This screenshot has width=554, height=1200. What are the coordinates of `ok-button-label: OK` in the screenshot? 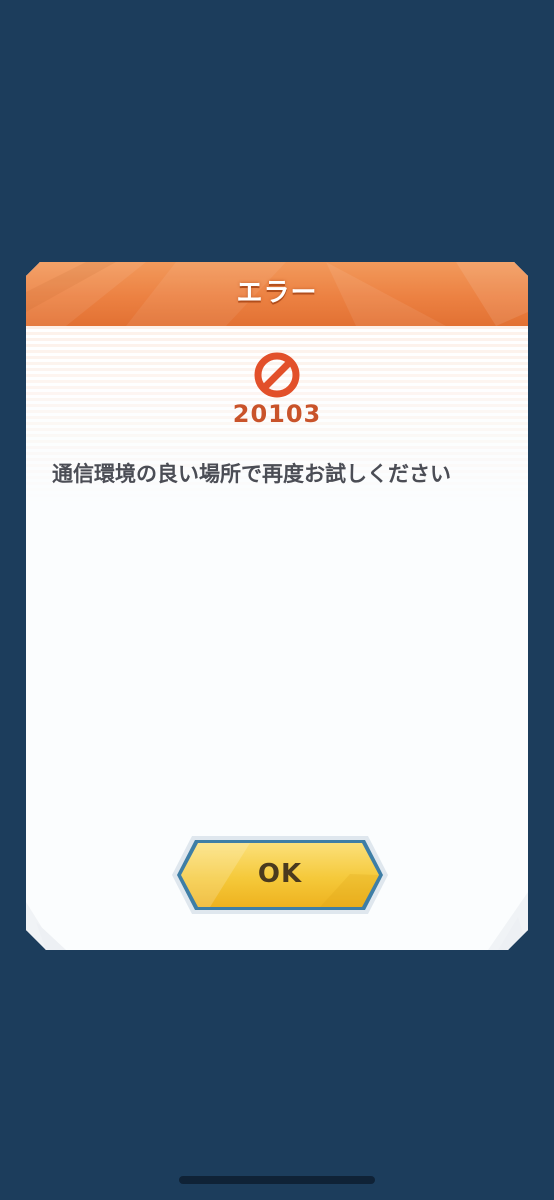 It's located at (280, 874).